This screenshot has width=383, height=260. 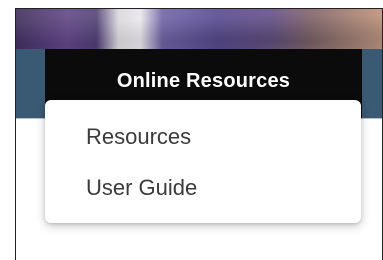 I want to click on menu-item-user-guide: User Guide, so click(x=141, y=188).